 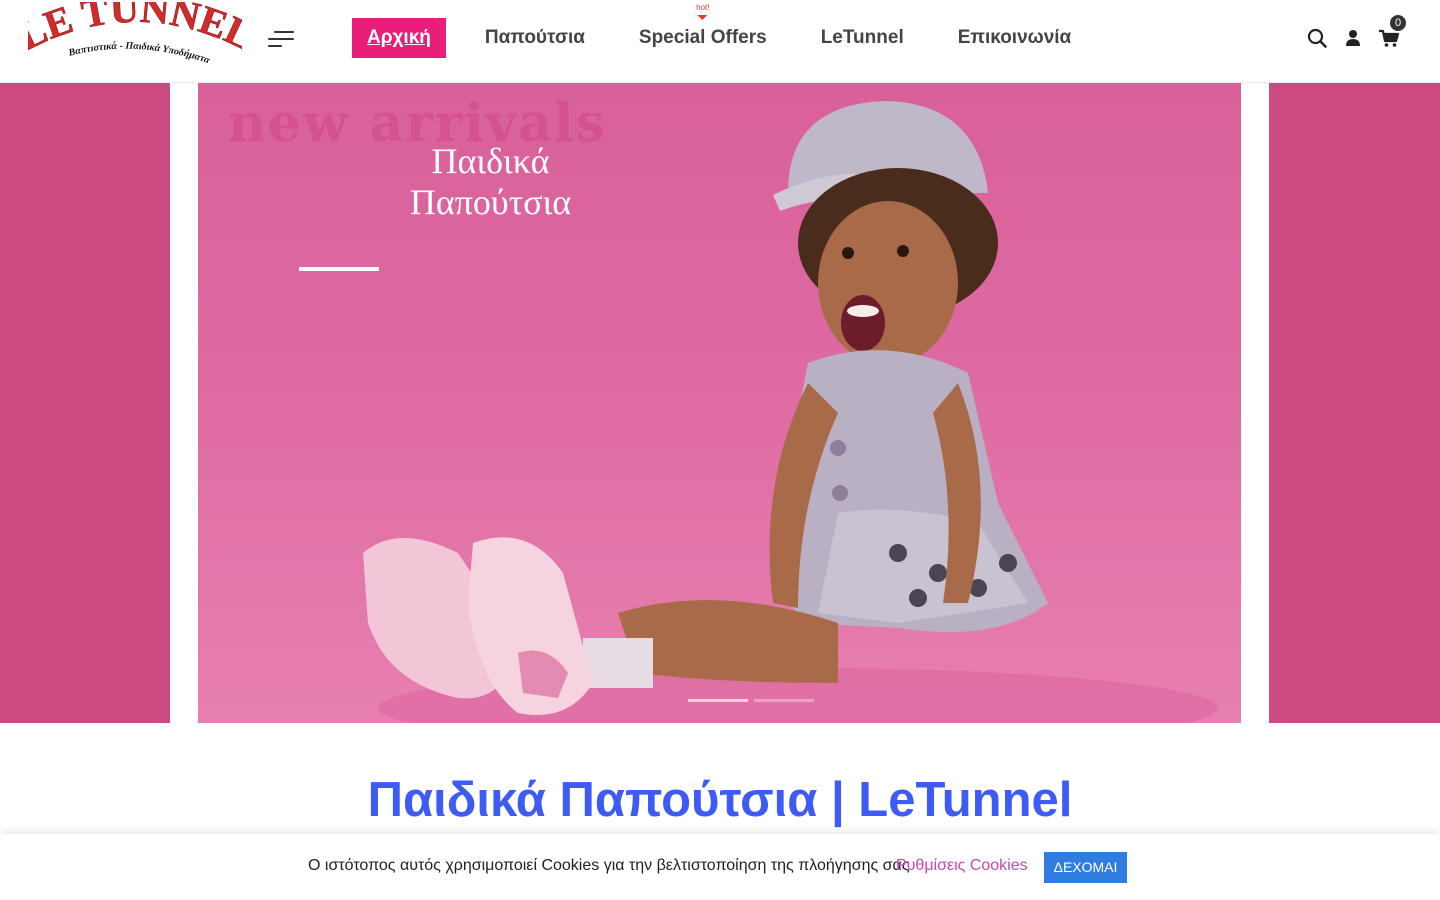 What do you see at coordinates (1392, 32) in the screenshot?
I see `cart-icon: 0` at bounding box center [1392, 32].